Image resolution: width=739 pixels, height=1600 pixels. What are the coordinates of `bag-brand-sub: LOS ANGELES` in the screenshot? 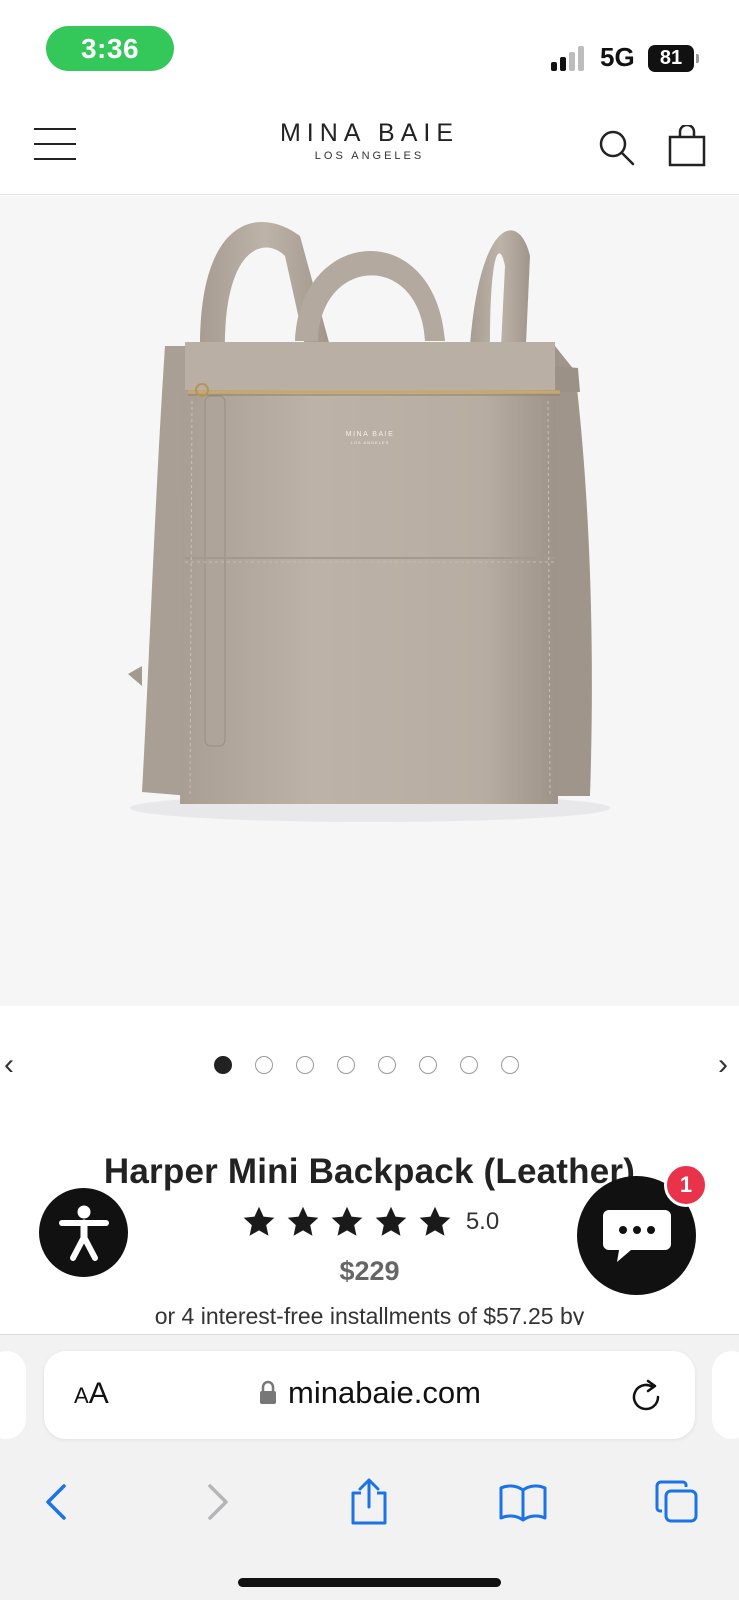 It's located at (370, 442).